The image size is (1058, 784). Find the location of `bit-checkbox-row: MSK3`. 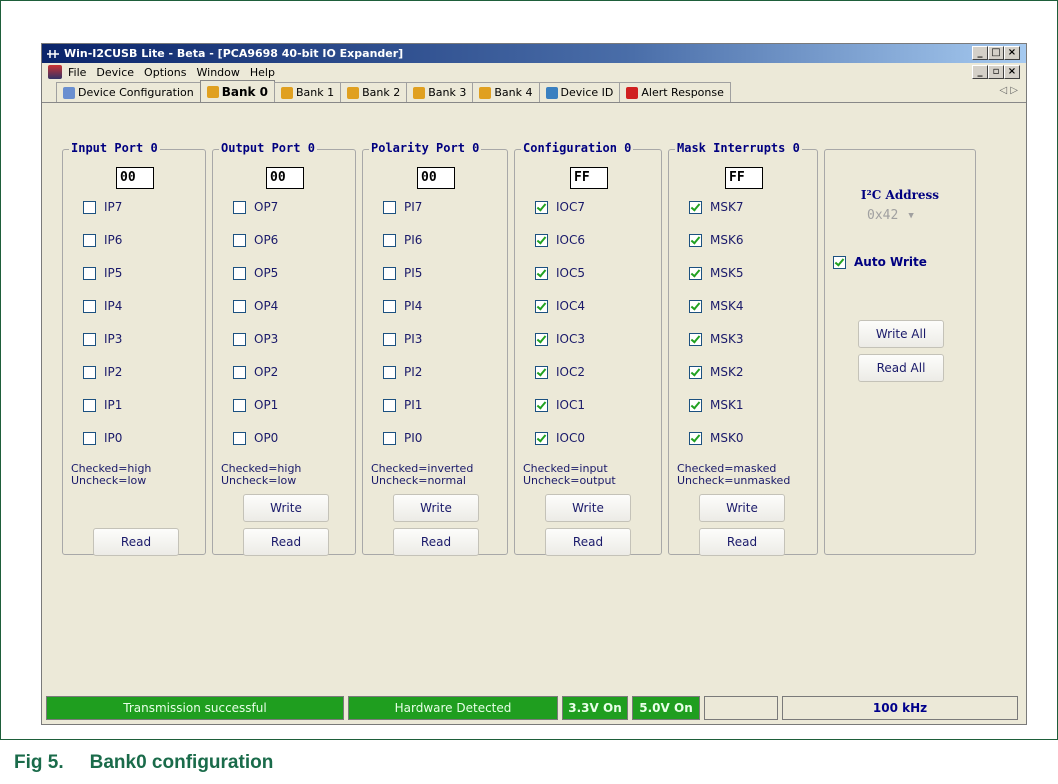

bit-checkbox-row: MSK3 is located at coordinates (716, 339).